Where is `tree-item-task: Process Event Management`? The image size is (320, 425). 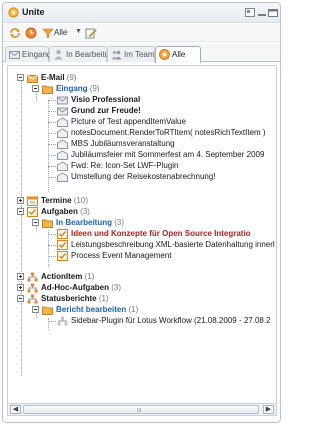
tree-item-task: Process Event Management is located at coordinates (142, 256).